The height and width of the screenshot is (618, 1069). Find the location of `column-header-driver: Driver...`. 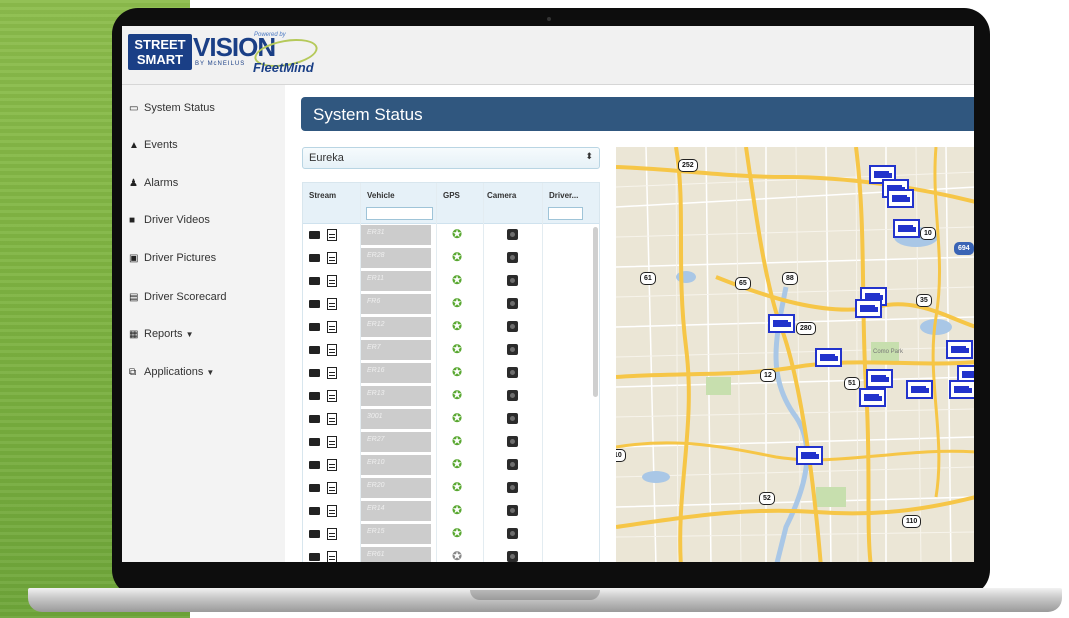

column-header-driver: Driver... is located at coordinates (563, 195).